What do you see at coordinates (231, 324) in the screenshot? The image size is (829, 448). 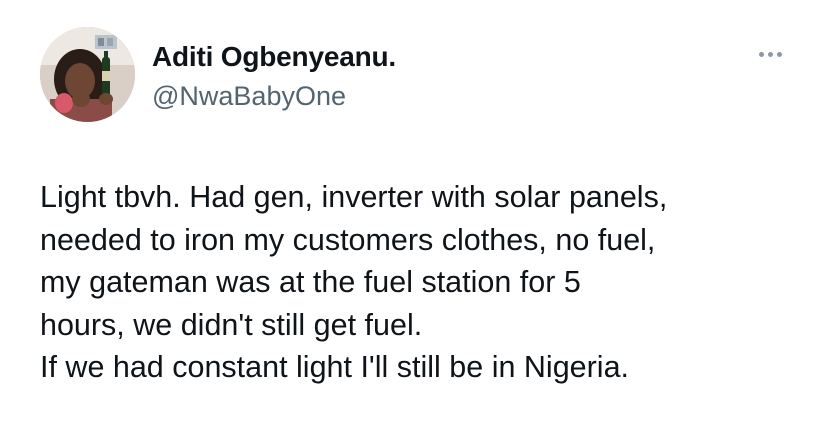 I see `tweet-text-line: hours, we didn't still get fuel.` at bounding box center [231, 324].